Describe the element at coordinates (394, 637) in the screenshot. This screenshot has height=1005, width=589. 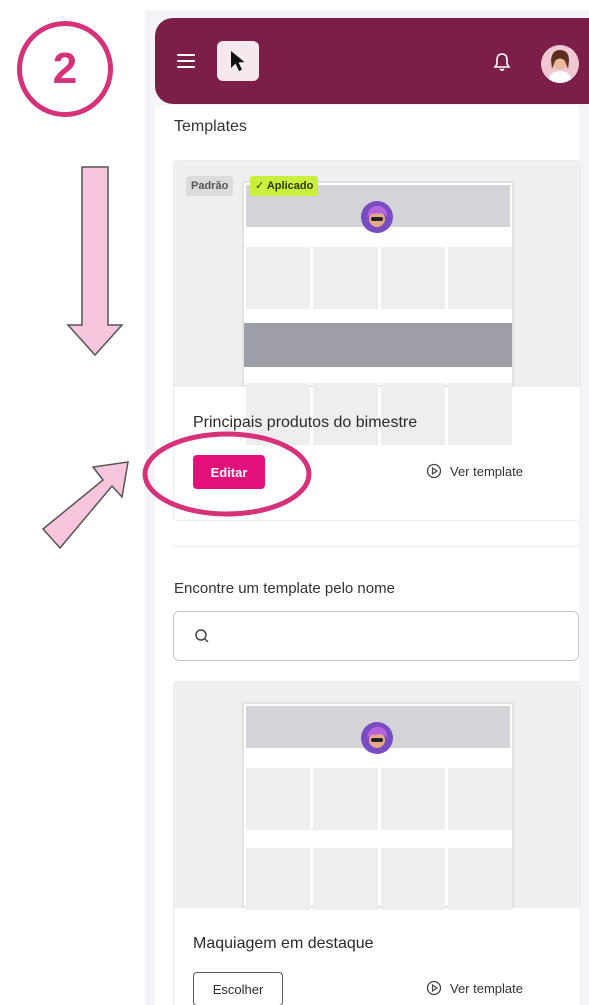
I see `search-input` at that location.